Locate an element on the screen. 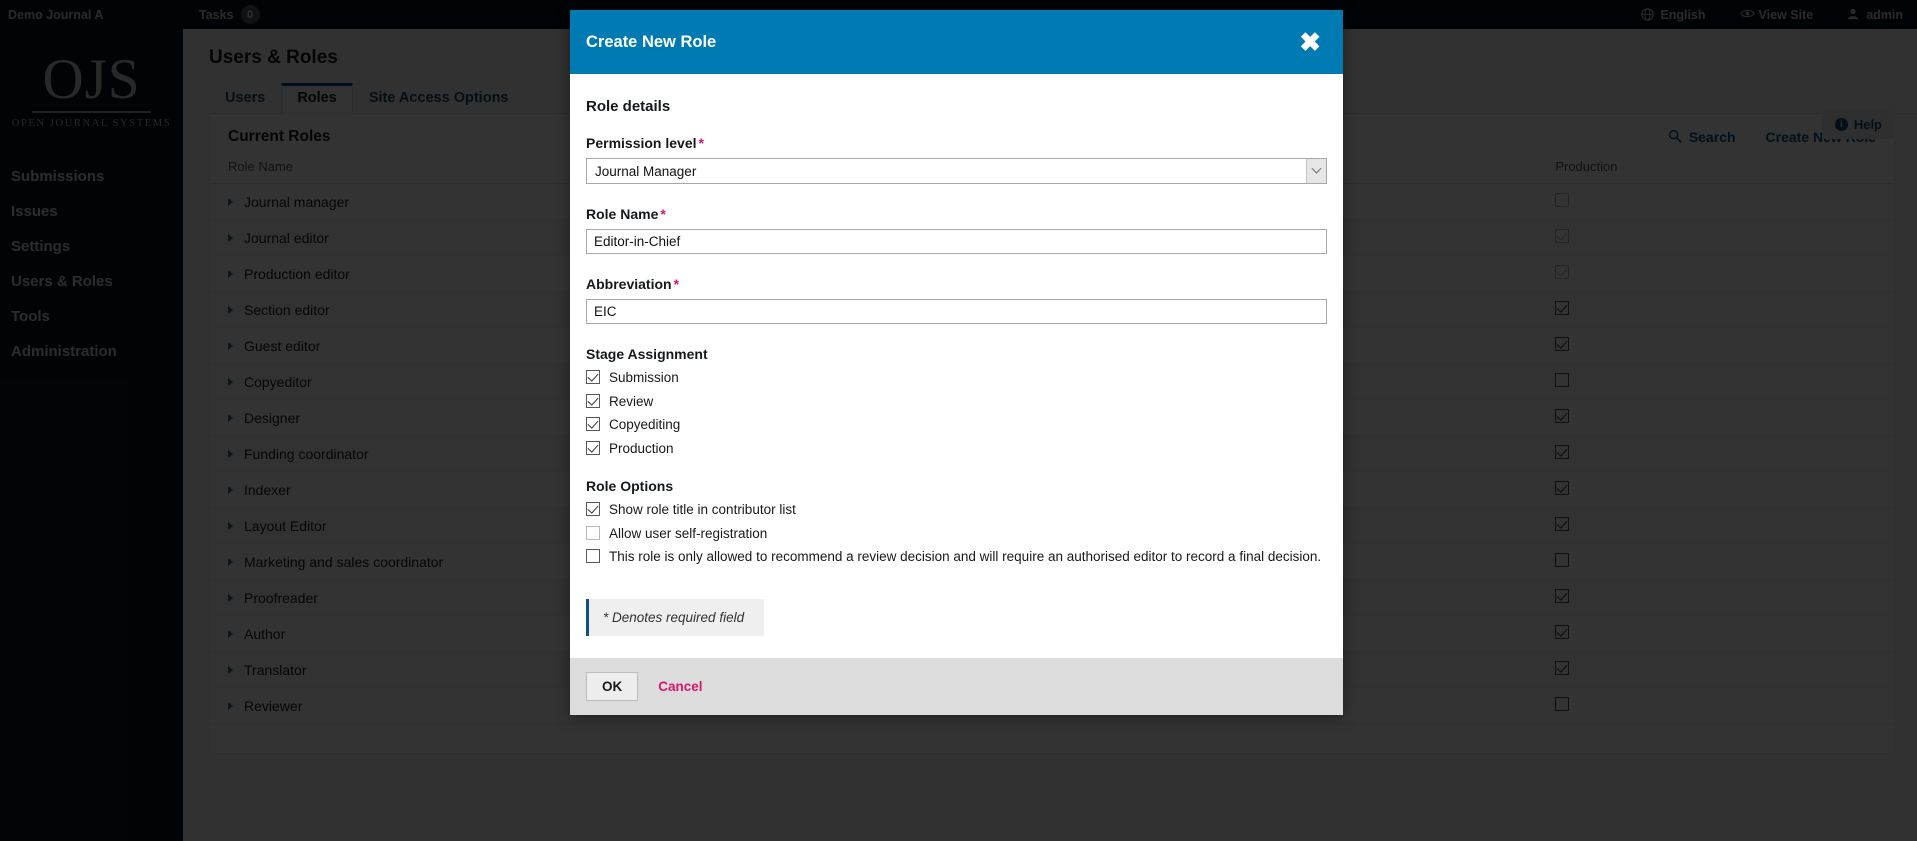  permission-level-field: Permission level * Journal Manager is located at coordinates (956, 159).